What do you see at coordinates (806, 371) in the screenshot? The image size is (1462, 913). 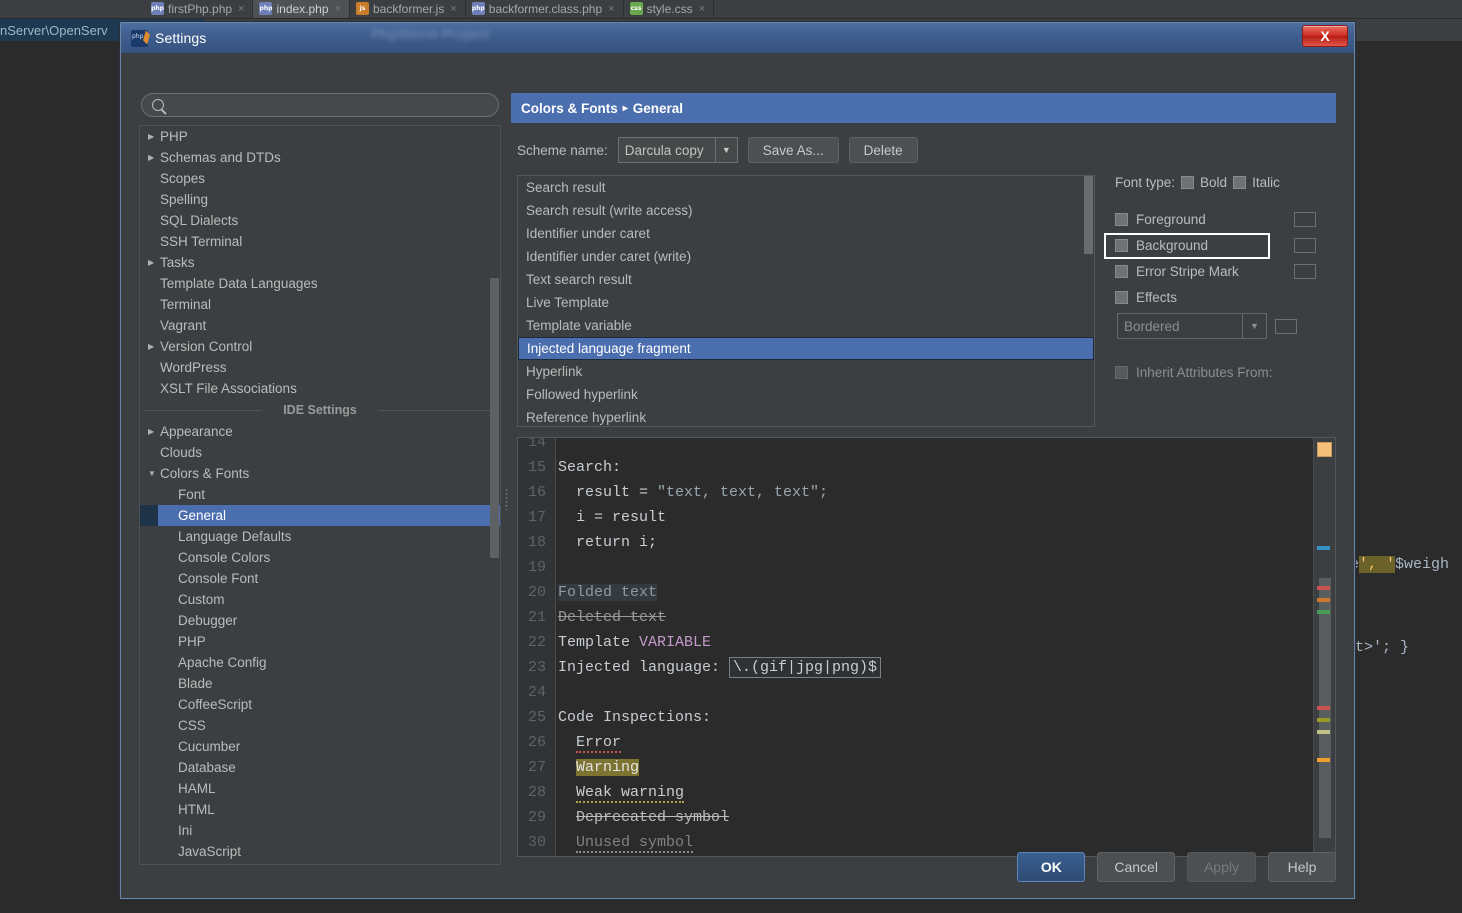 I see `color-list-item: Hyperlink` at bounding box center [806, 371].